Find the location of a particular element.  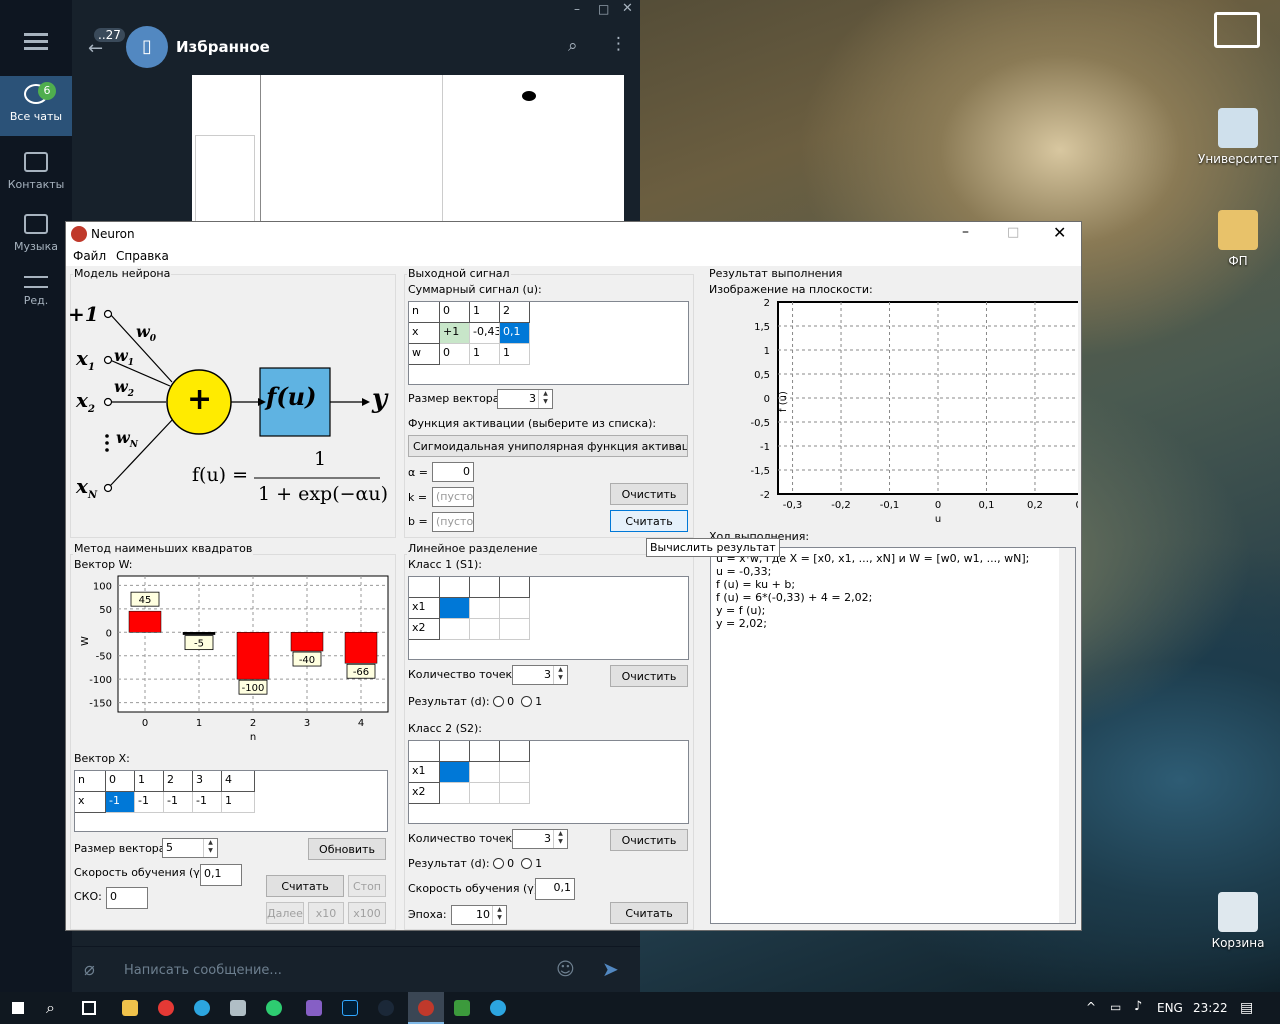

linear-rate-input: 0,1 is located at coordinates (555, 889).